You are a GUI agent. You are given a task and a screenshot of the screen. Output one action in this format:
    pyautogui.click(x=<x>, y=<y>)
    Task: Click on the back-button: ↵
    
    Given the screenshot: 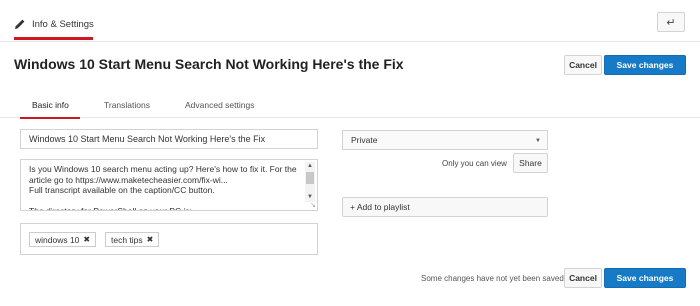 What is the action you would take?
    pyautogui.click(x=671, y=22)
    